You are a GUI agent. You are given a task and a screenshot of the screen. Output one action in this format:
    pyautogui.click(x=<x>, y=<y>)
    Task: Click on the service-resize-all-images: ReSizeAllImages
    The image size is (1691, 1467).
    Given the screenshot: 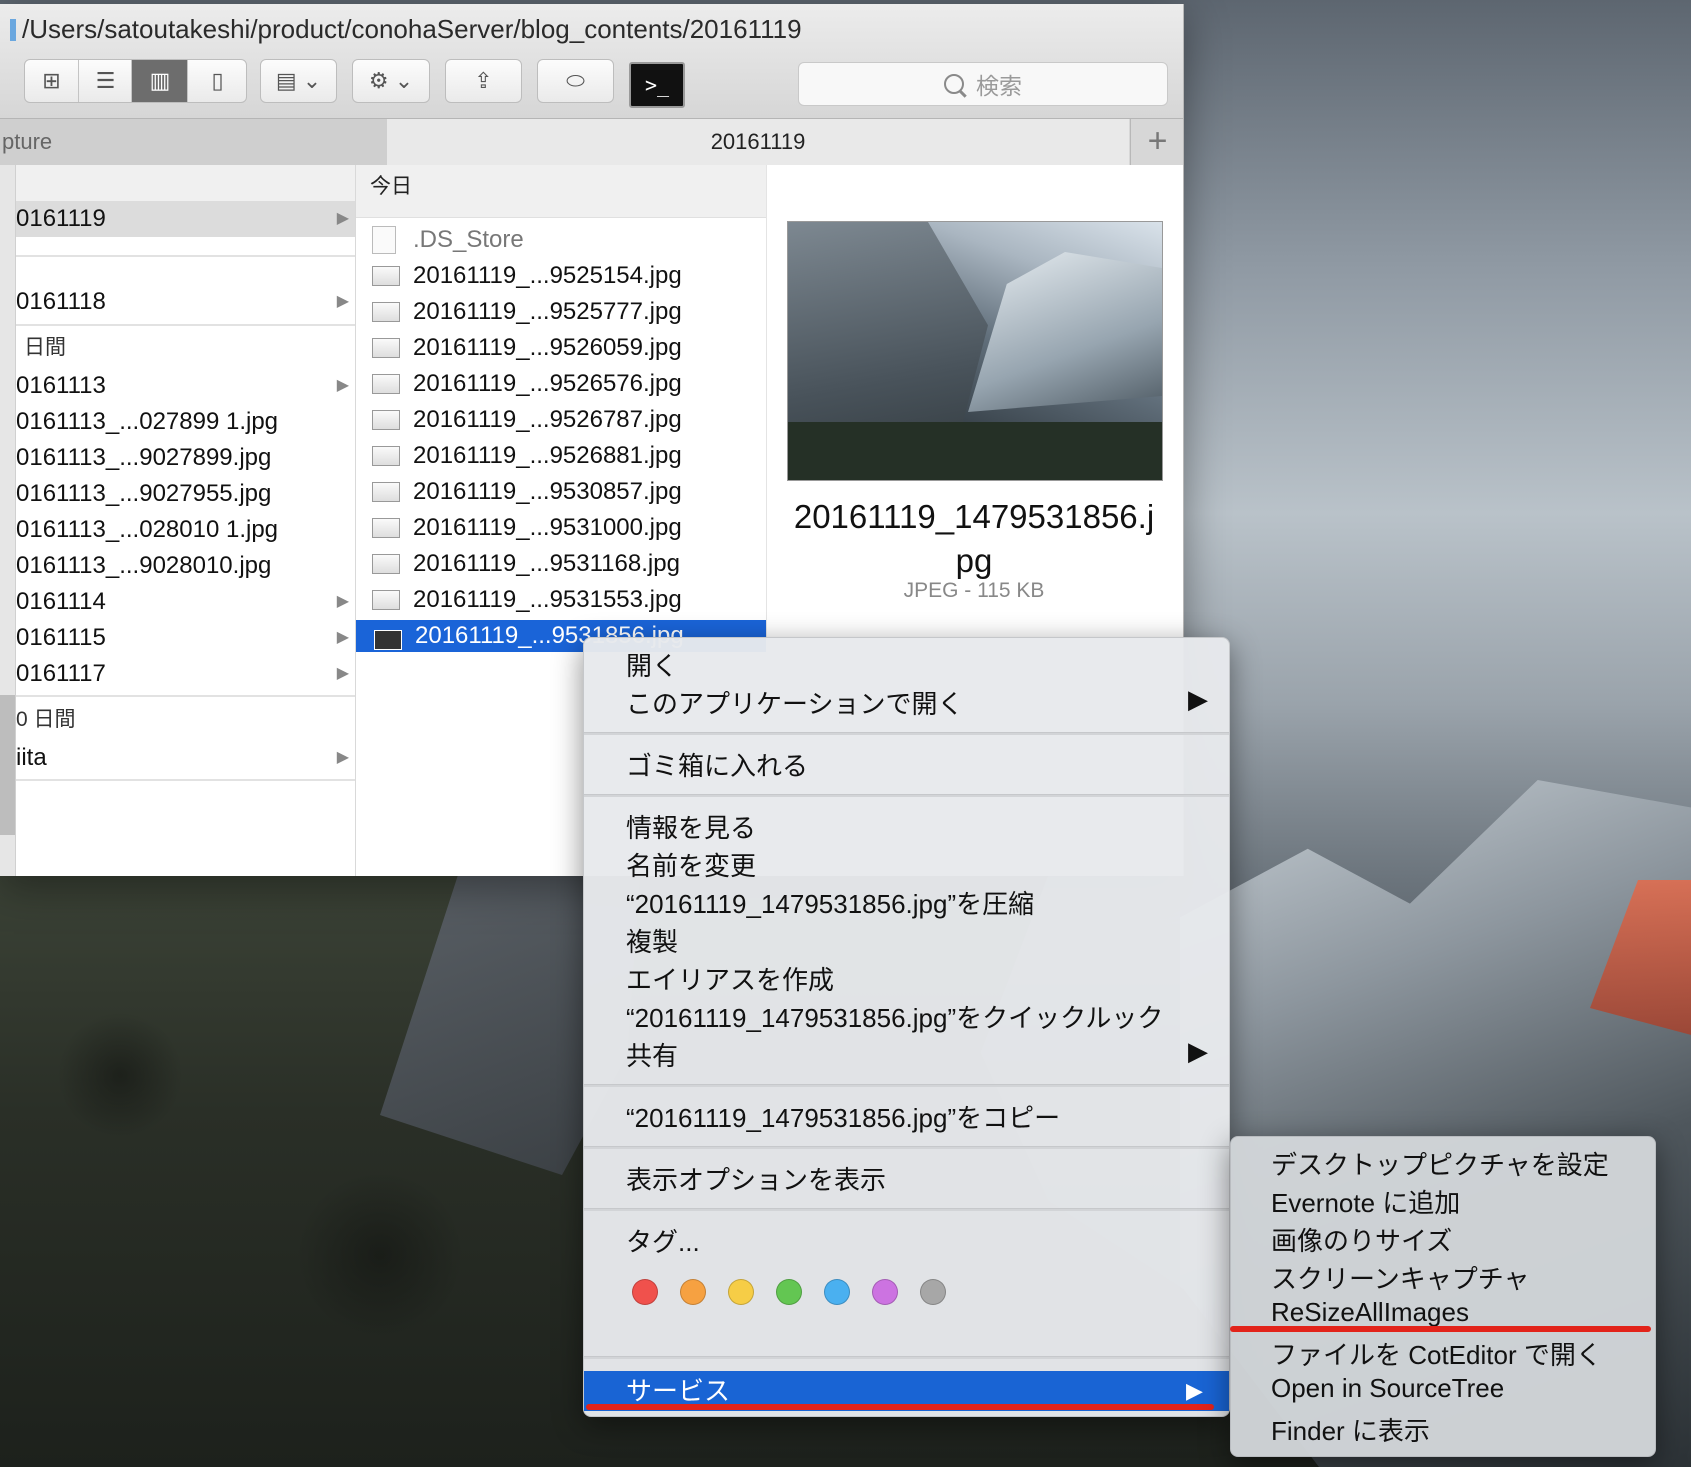 What is the action you would take?
    pyautogui.click(x=1370, y=1312)
    